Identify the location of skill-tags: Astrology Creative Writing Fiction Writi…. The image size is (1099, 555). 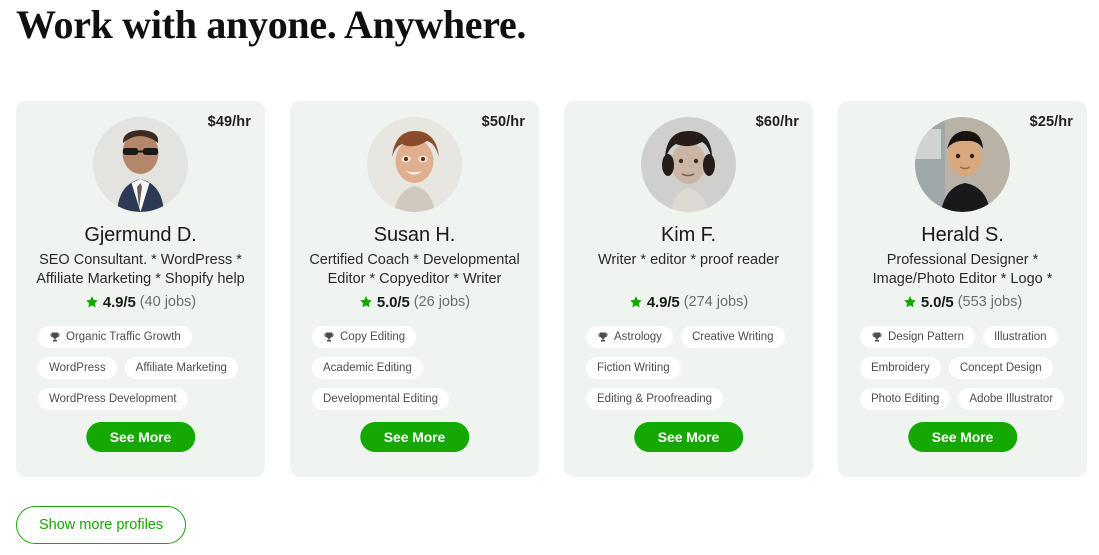
(688, 368).